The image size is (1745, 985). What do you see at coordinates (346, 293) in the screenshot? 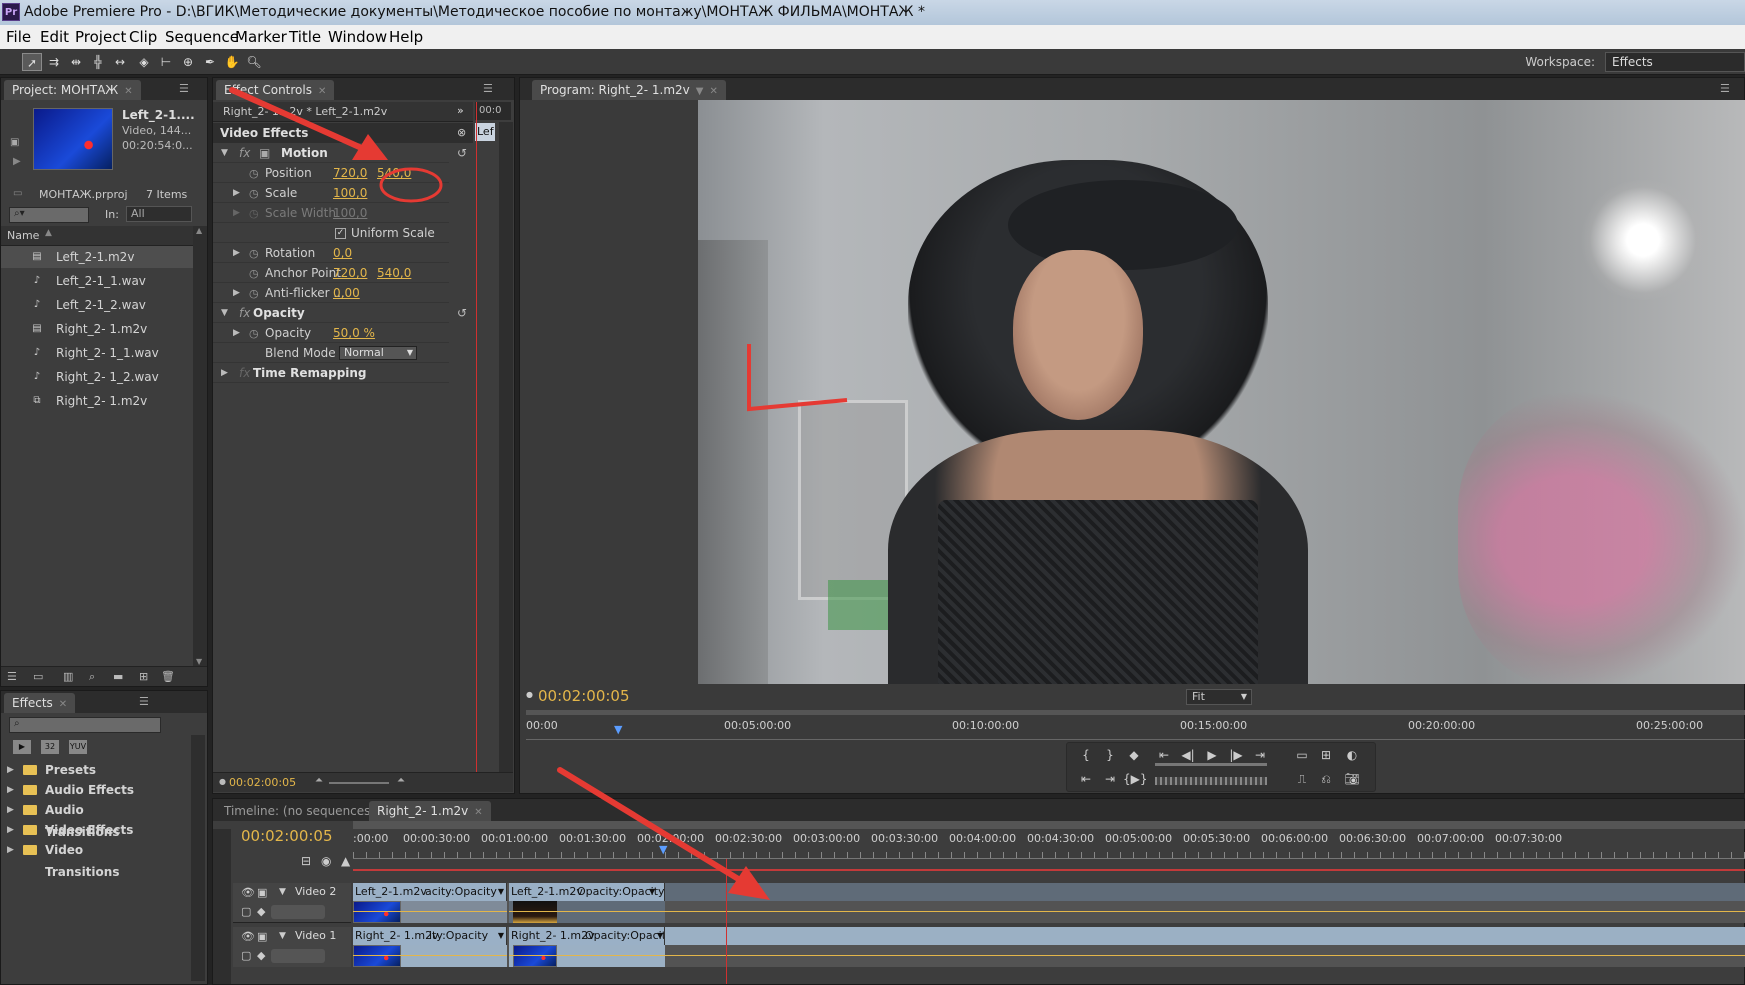
I see `anti-flicker-value: 0,00` at bounding box center [346, 293].